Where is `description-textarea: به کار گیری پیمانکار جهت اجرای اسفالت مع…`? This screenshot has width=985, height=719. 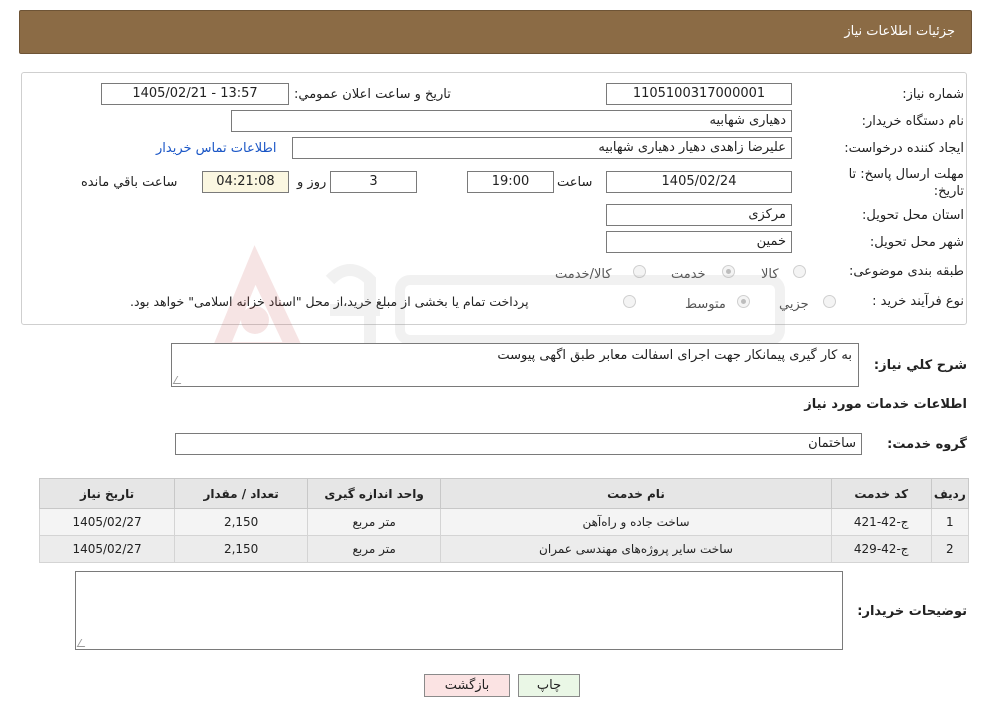
description-textarea: به کار گیری پیمانکار جهت اجرای اسفالت مع… is located at coordinates (515, 365).